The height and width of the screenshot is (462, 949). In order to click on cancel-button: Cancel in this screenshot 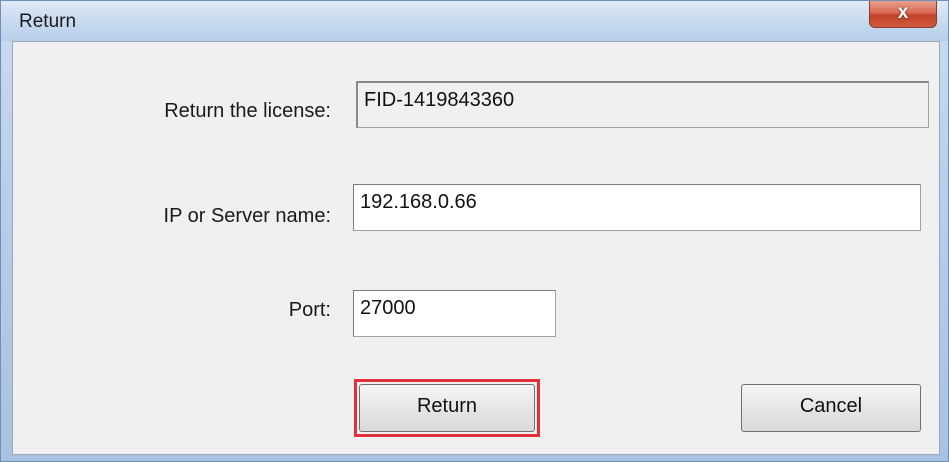, I will do `click(831, 408)`.